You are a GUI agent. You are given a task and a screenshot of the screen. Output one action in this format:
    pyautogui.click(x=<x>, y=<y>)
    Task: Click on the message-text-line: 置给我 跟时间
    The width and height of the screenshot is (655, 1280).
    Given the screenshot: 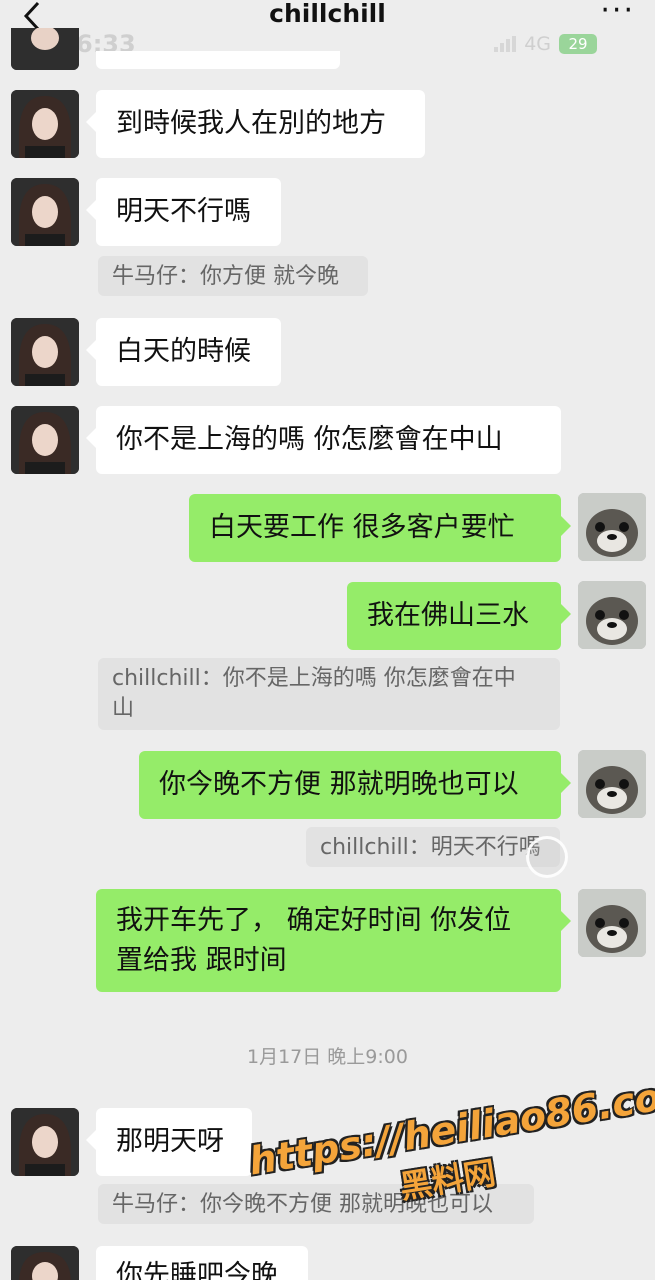 What is the action you would take?
    pyautogui.click(x=201, y=960)
    